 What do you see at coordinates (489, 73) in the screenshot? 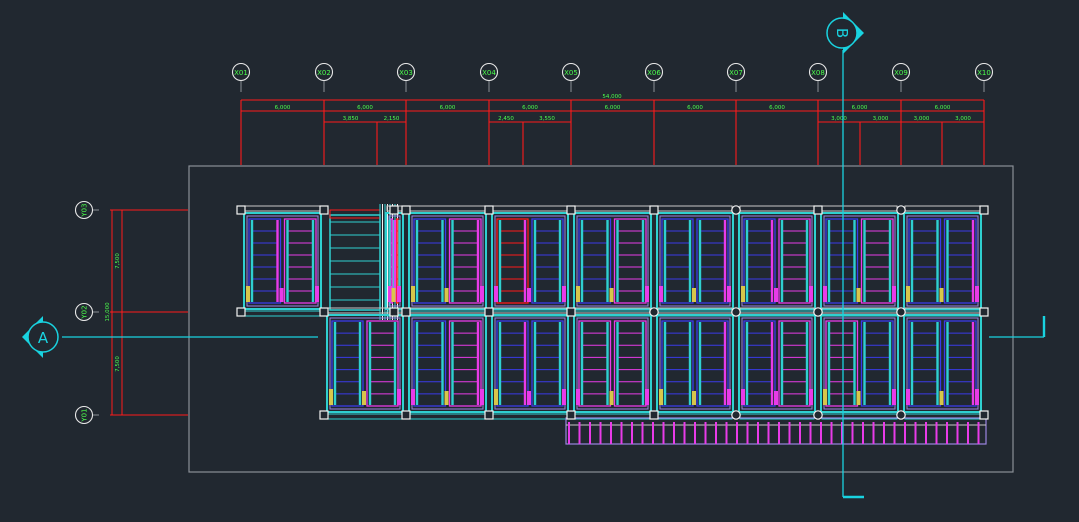
I see `axis-label-x04: X04` at bounding box center [489, 73].